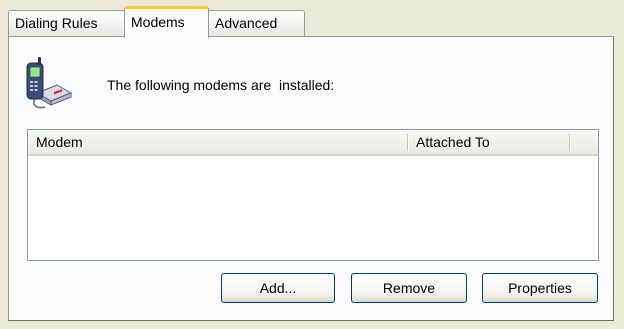  What do you see at coordinates (158, 22) in the screenshot?
I see `tab-modems-label: Modems` at bounding box center [158, 22].